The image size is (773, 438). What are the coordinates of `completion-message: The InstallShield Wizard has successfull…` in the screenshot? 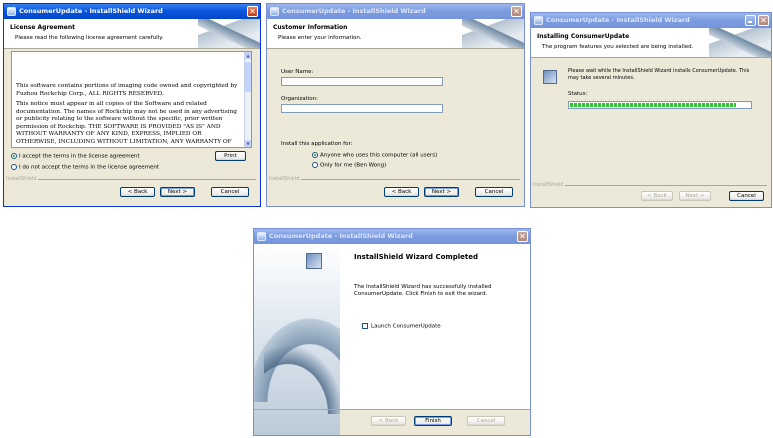 It's located at (423, 290).